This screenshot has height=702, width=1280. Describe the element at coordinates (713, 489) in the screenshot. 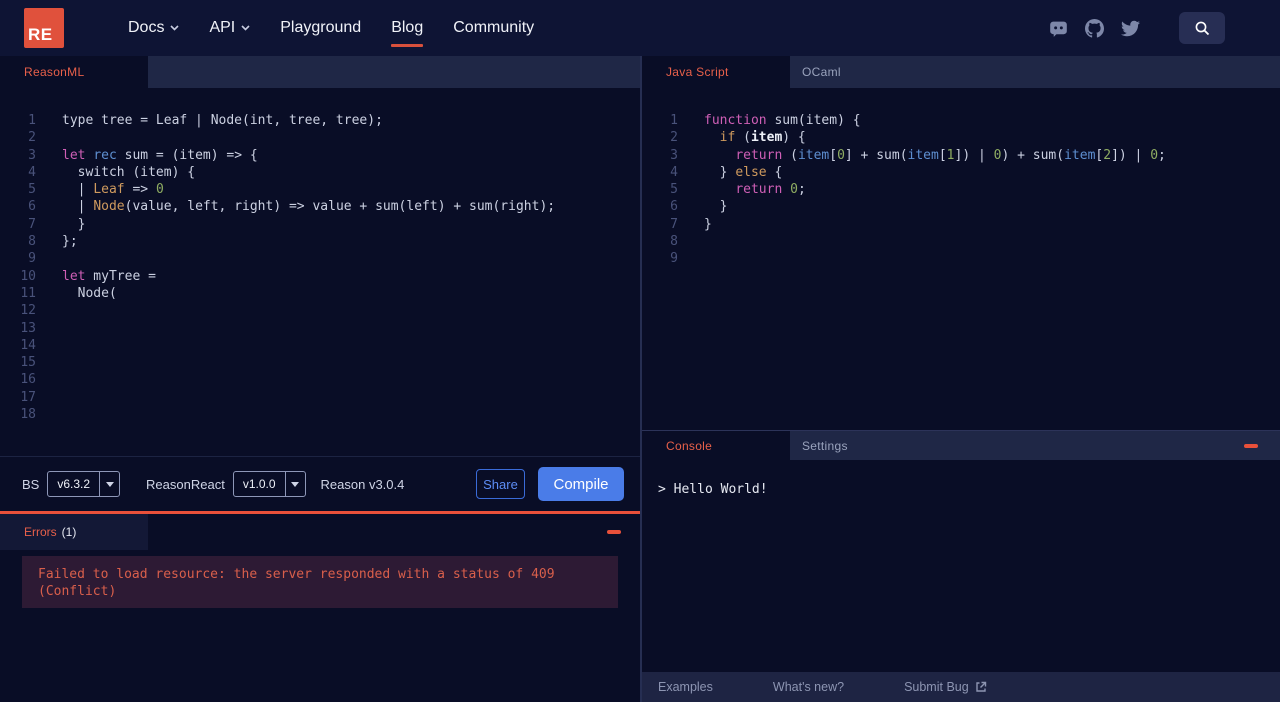

I see `console-output-line: > Hello World!` at that location.